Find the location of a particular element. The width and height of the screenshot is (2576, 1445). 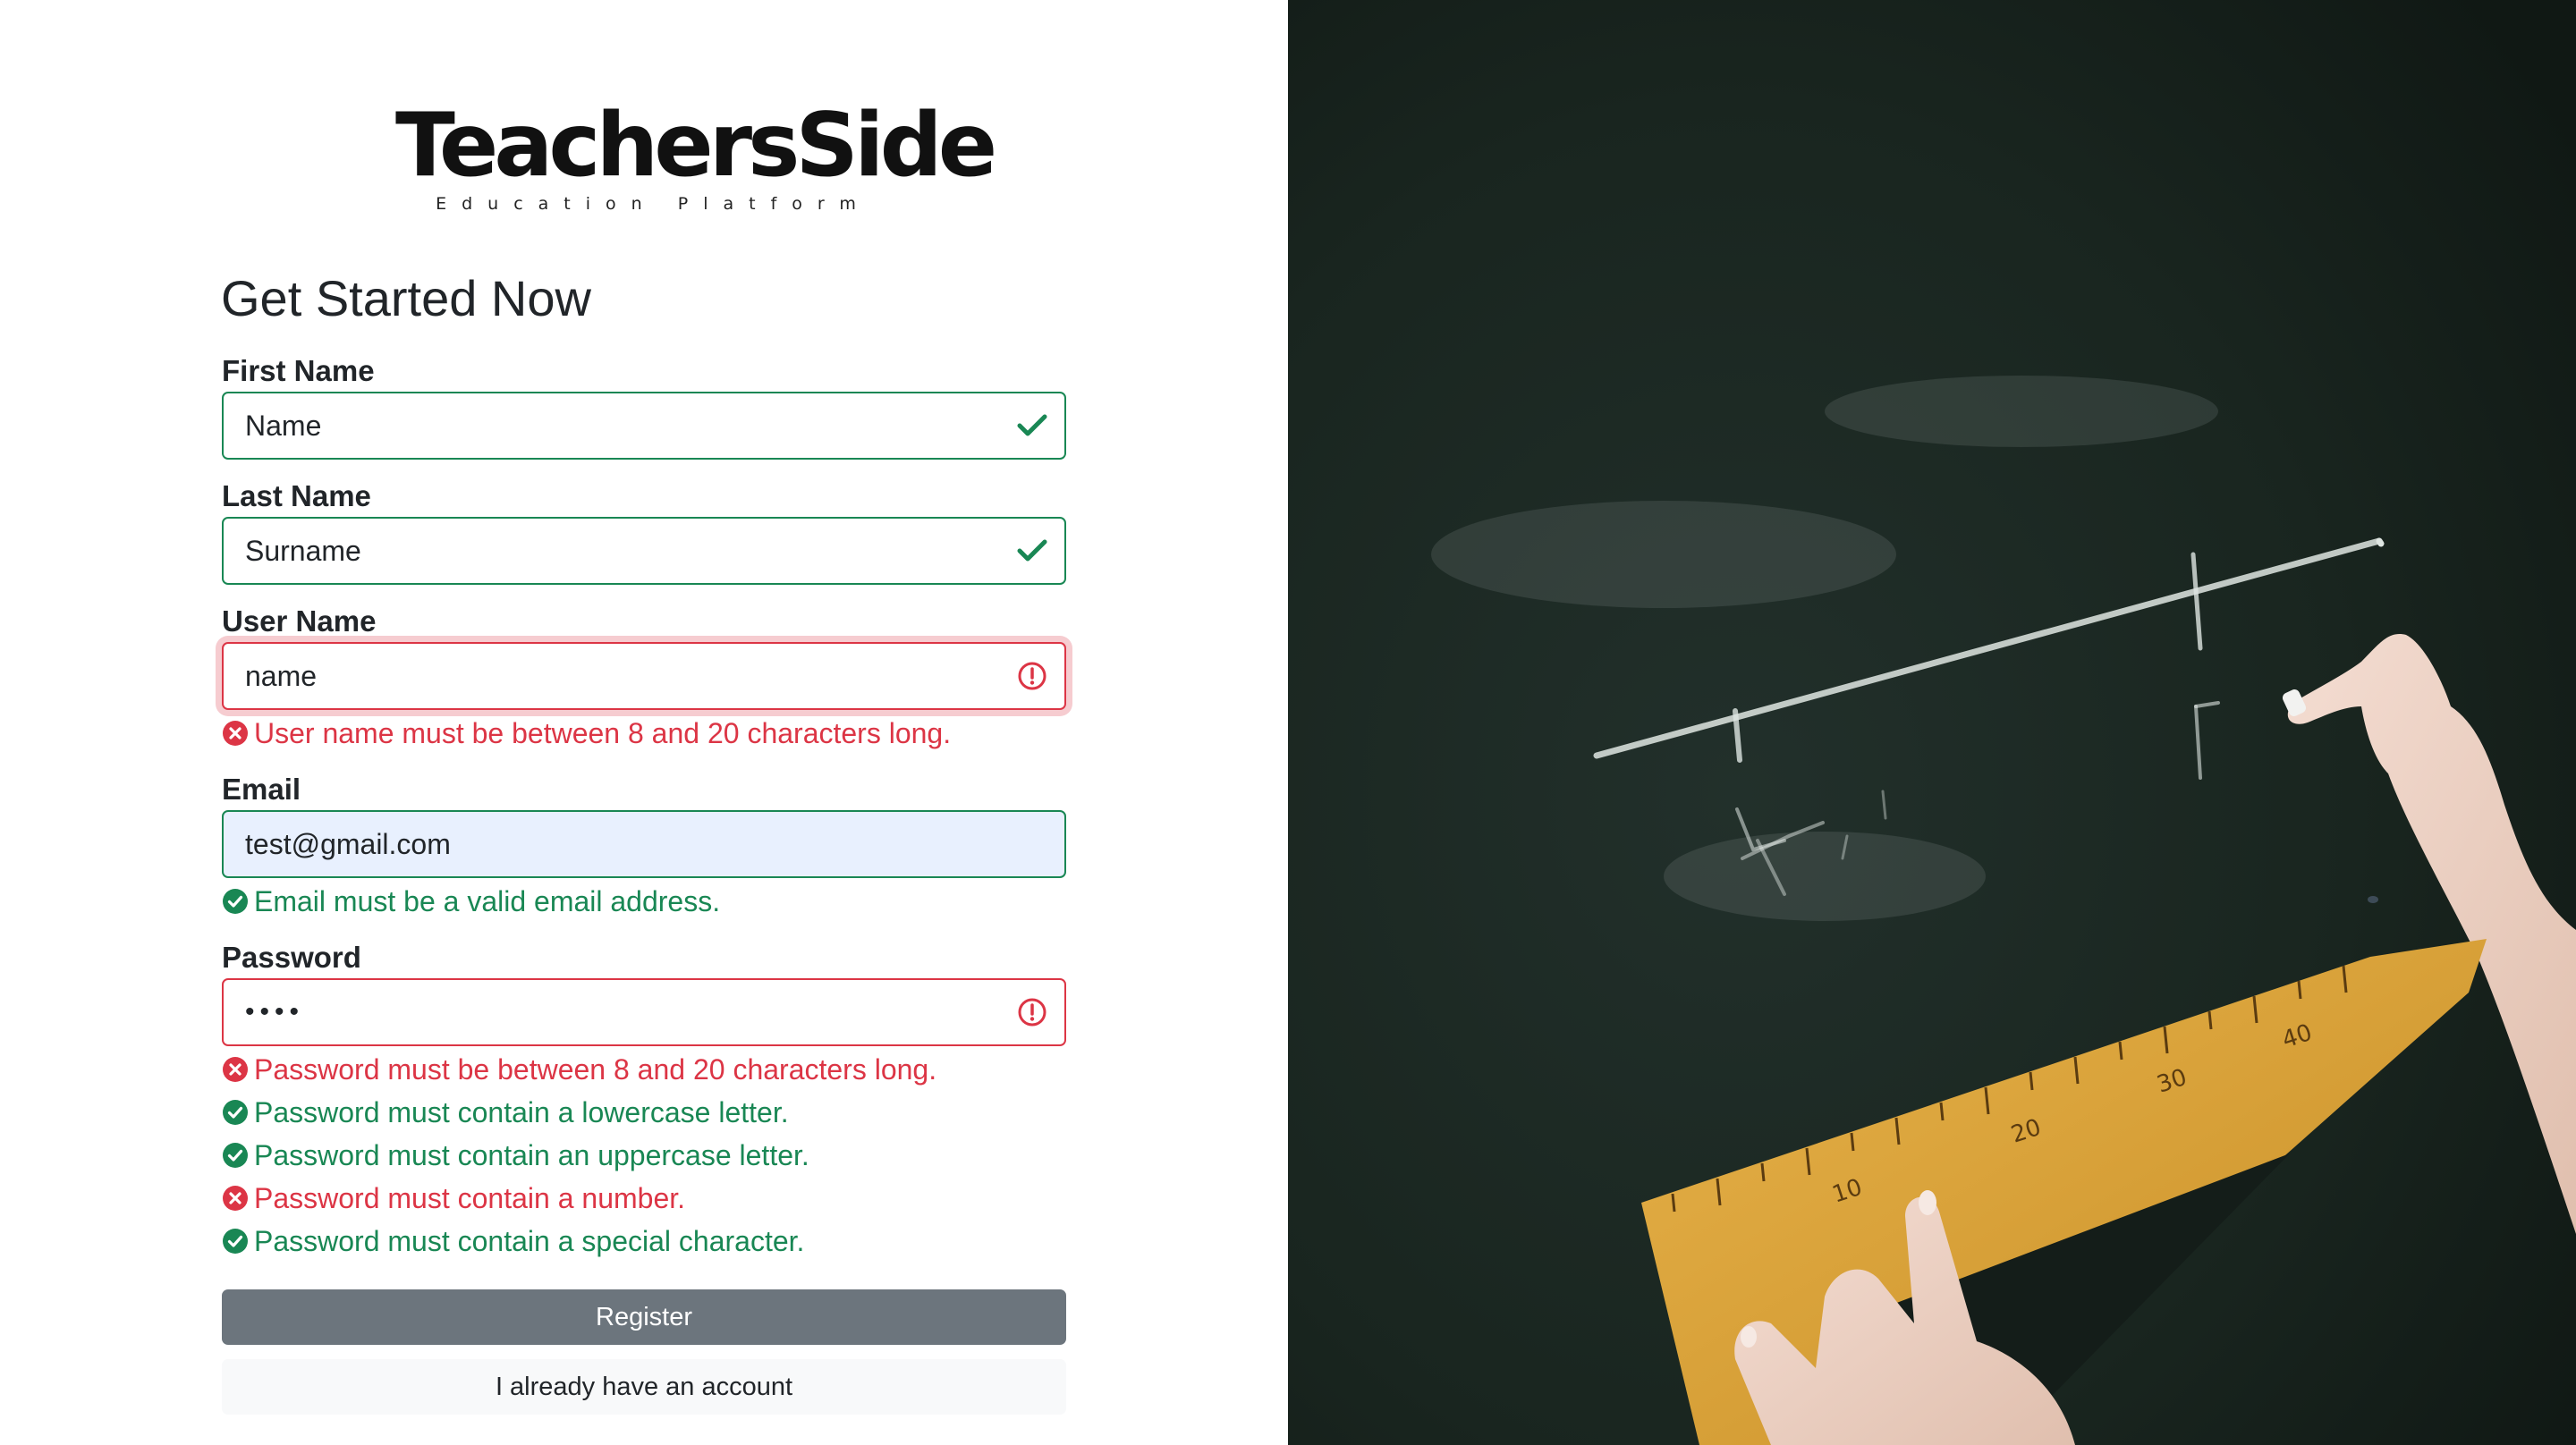

first-name-field is located at coordinates (644, 426).